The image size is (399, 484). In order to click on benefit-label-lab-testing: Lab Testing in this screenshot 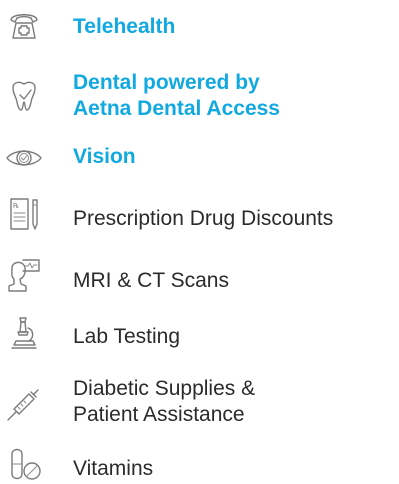, I will do `click(127, 336)`.